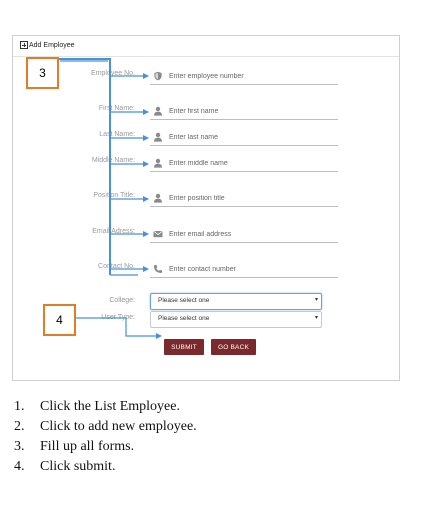  I want to click on last-name-field, so click(244, 138).